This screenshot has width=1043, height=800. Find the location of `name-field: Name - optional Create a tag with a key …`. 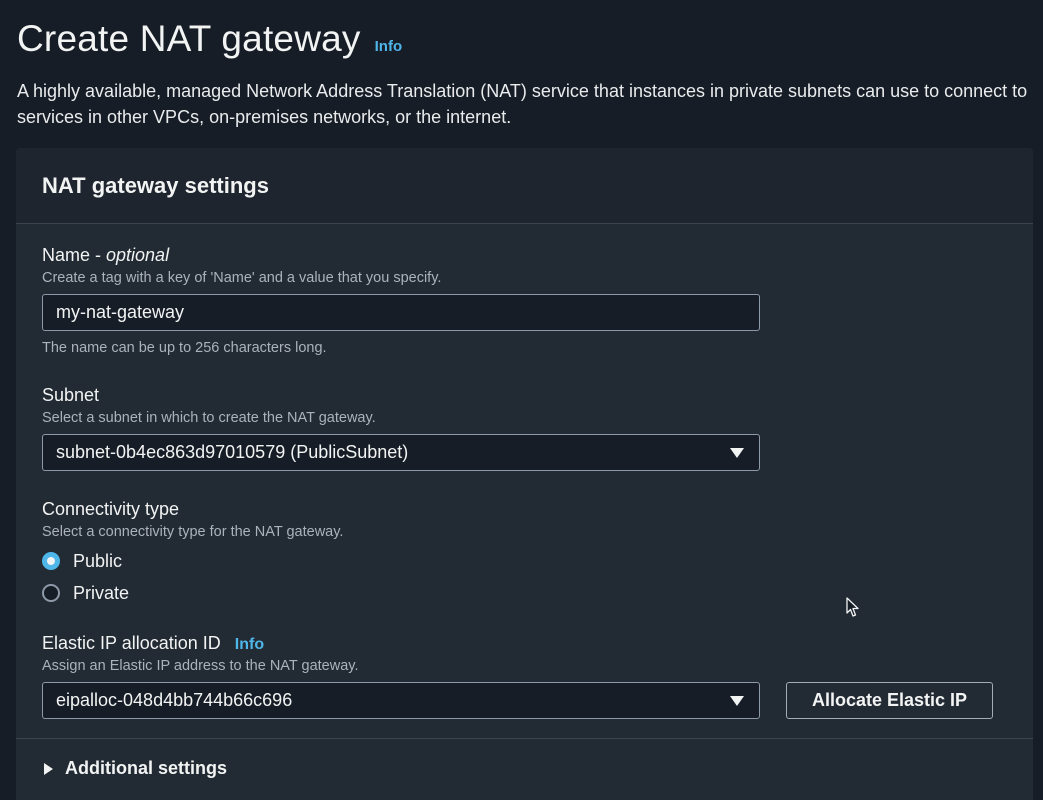

name-field: Name - optional Create a tag with a key … is located at coordinates (401, 300).